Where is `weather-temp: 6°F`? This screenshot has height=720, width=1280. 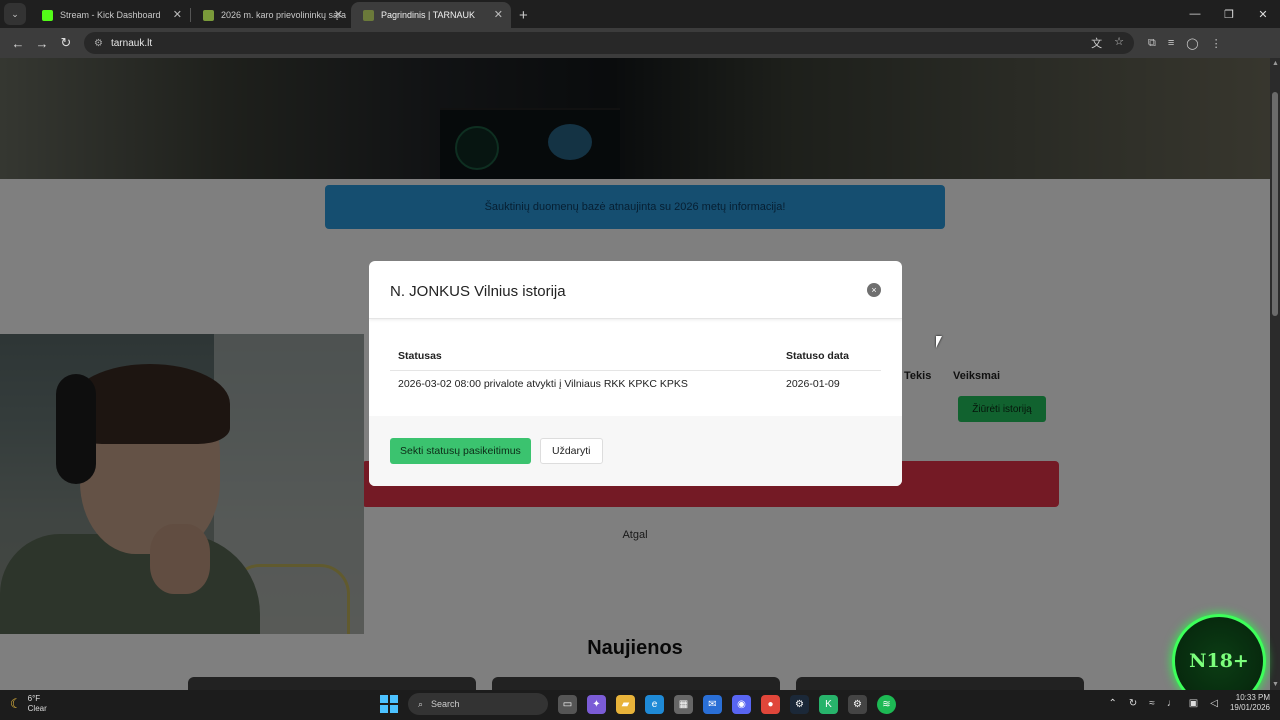
weather-temp: 6°F is located at coordinates (34, 698).